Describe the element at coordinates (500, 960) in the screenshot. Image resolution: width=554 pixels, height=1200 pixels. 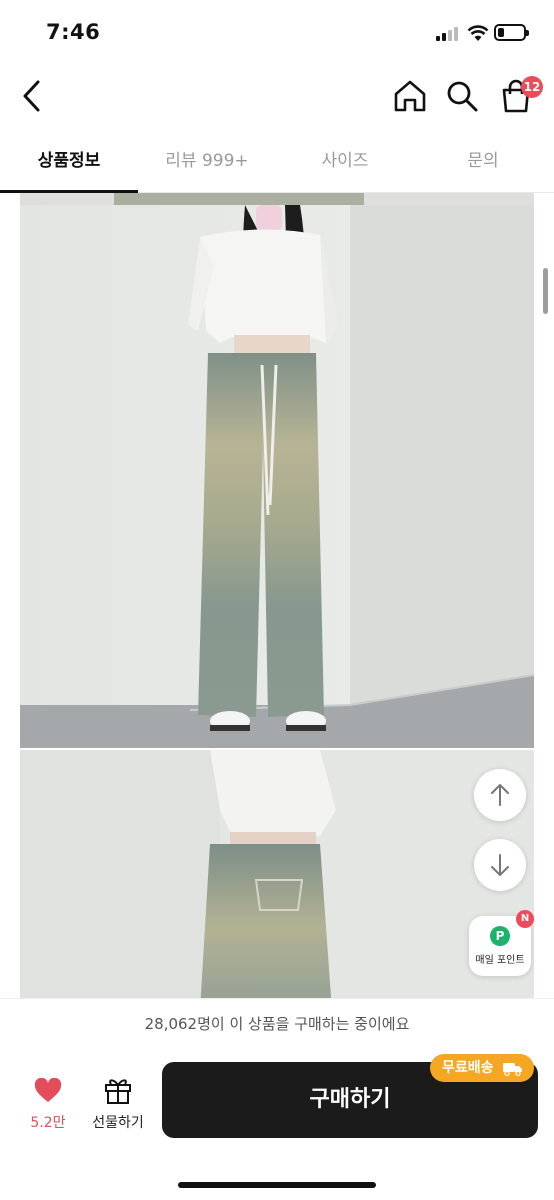
I see `daily-points-label: 매일 포인트` at that location.